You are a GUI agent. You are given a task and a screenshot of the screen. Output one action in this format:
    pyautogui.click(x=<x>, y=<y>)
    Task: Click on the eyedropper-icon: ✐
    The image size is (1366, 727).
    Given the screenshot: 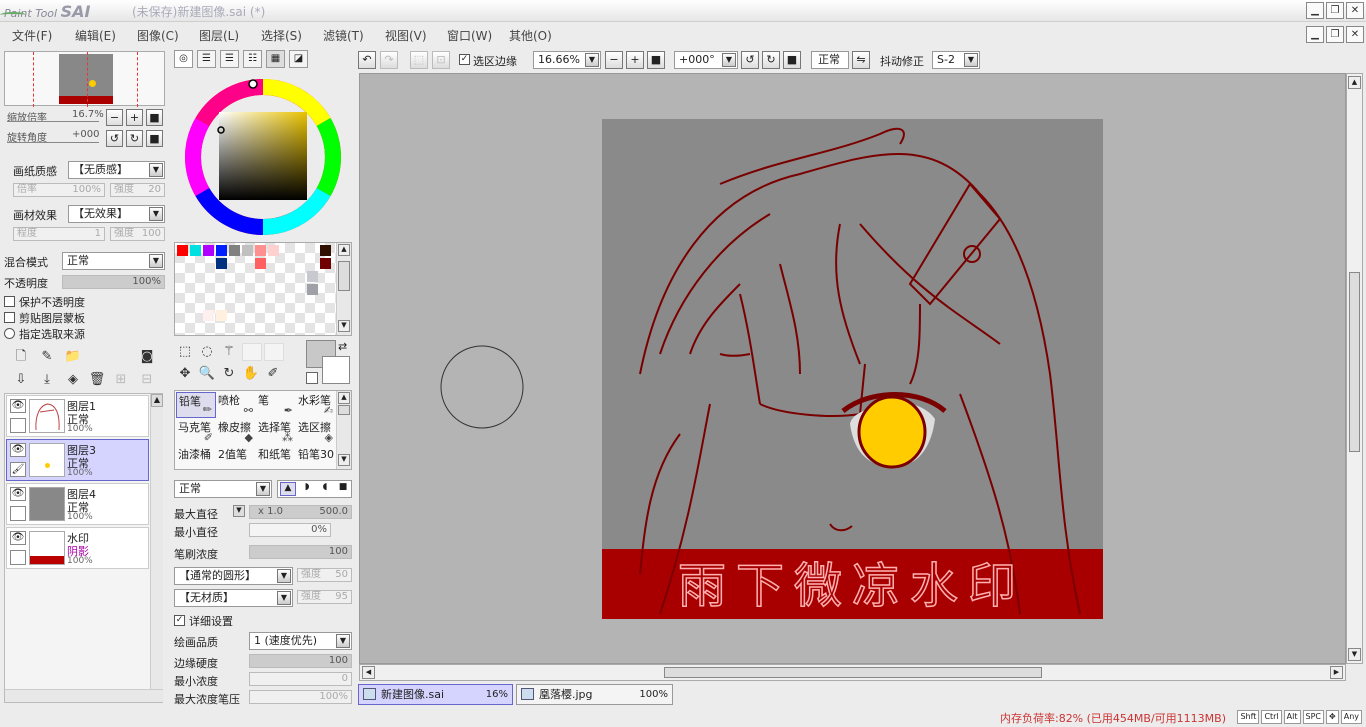 What is the action you would take?
    pyautogui.click(x=273, y=374)
    